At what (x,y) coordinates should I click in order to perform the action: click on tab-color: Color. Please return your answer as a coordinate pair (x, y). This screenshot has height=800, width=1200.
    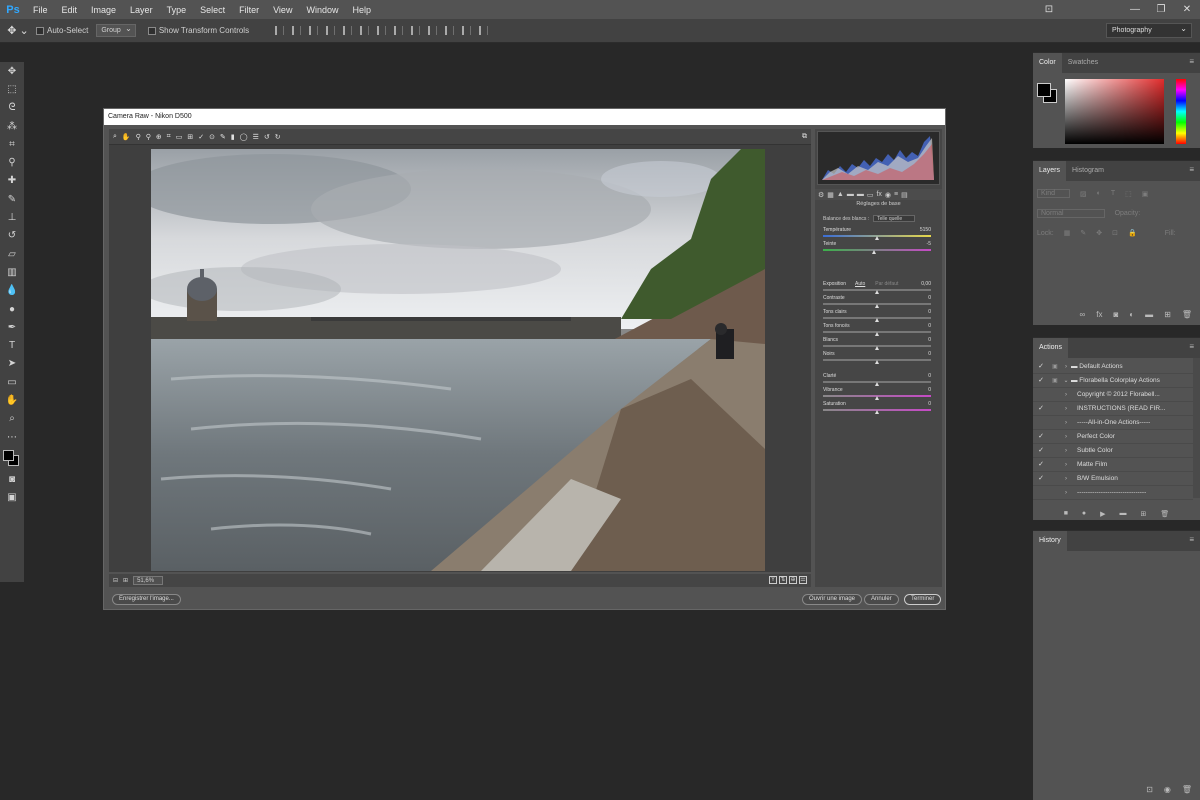
    Looking at the image, I should click on (1047, 63).